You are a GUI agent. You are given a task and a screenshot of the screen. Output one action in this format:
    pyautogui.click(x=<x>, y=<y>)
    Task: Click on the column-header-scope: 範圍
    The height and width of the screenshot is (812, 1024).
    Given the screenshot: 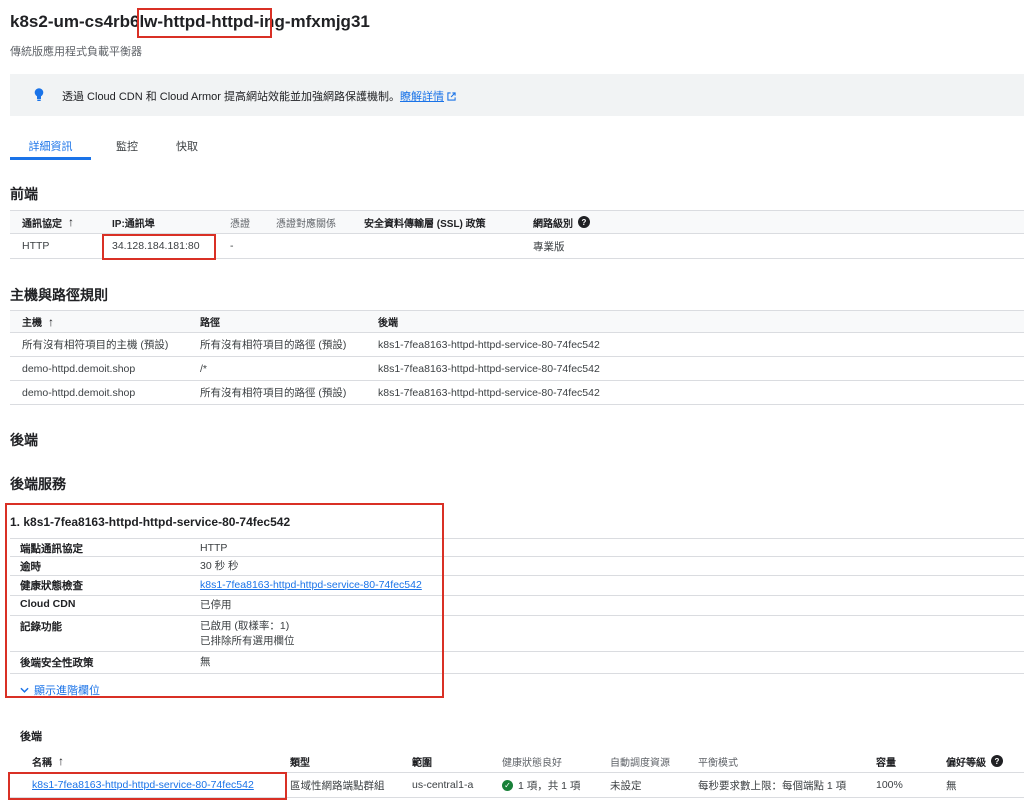 What is the action you would take?
    pyautogui.click(x=422, y=763)
    